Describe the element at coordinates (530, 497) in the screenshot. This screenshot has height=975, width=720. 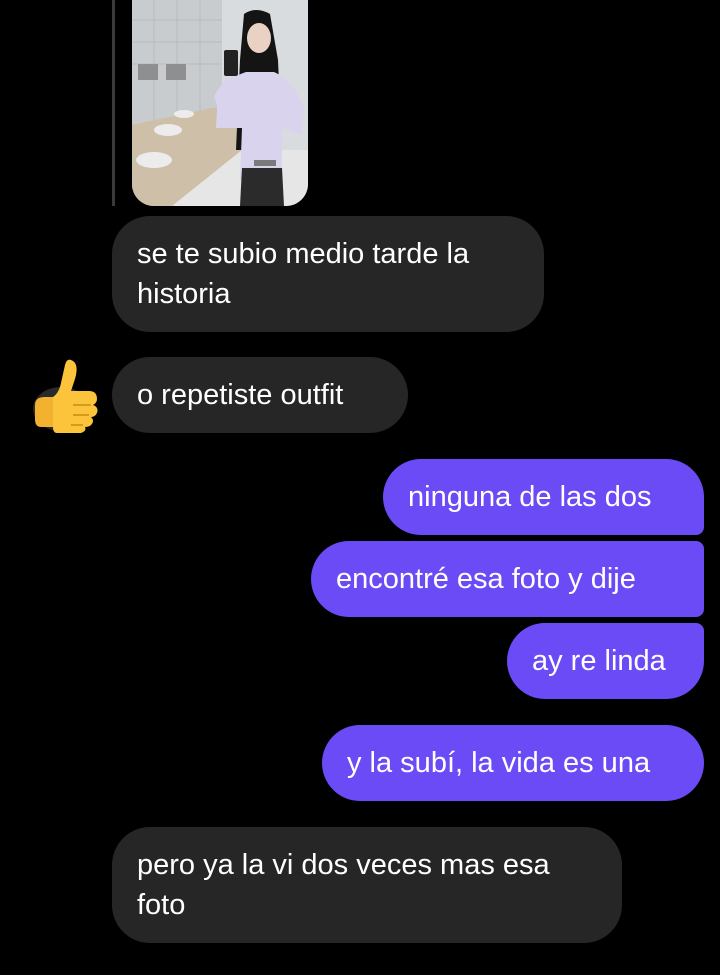
I see `message-text: ninguna de las dos` at that location.